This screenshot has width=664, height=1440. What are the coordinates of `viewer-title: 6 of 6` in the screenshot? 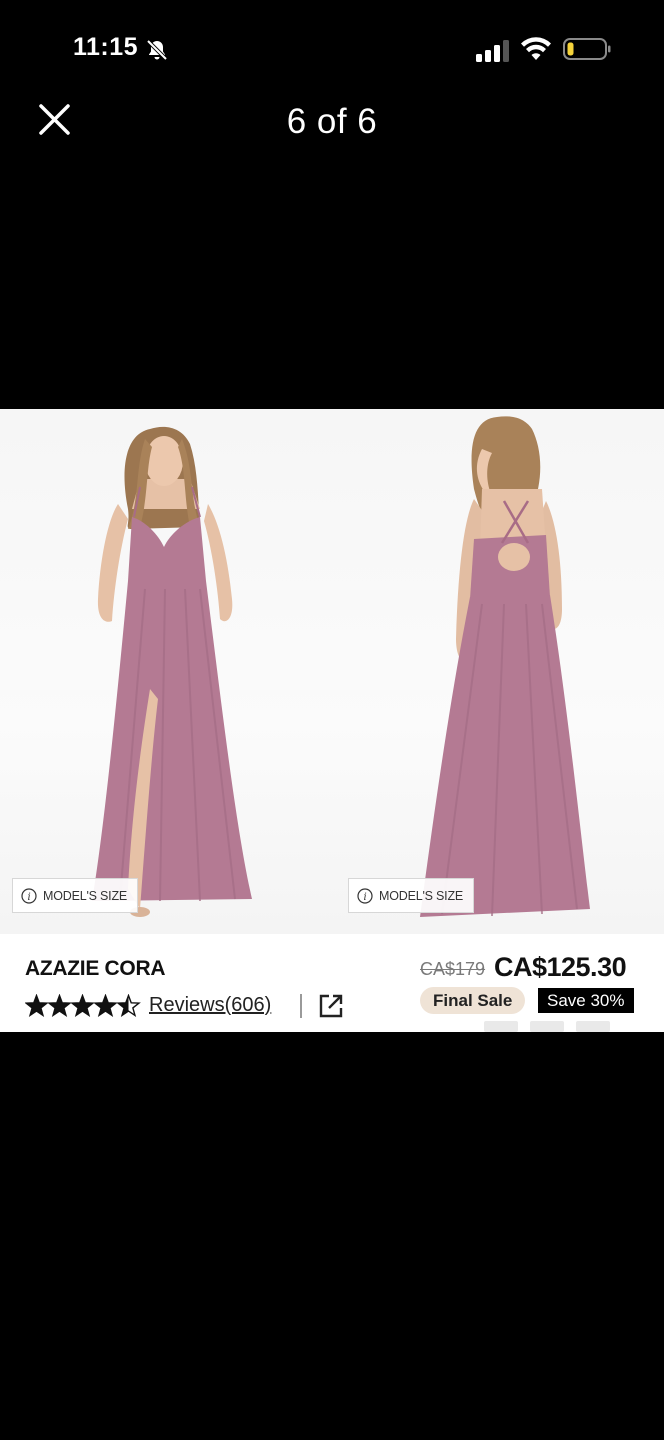 It's located at (332, 121).